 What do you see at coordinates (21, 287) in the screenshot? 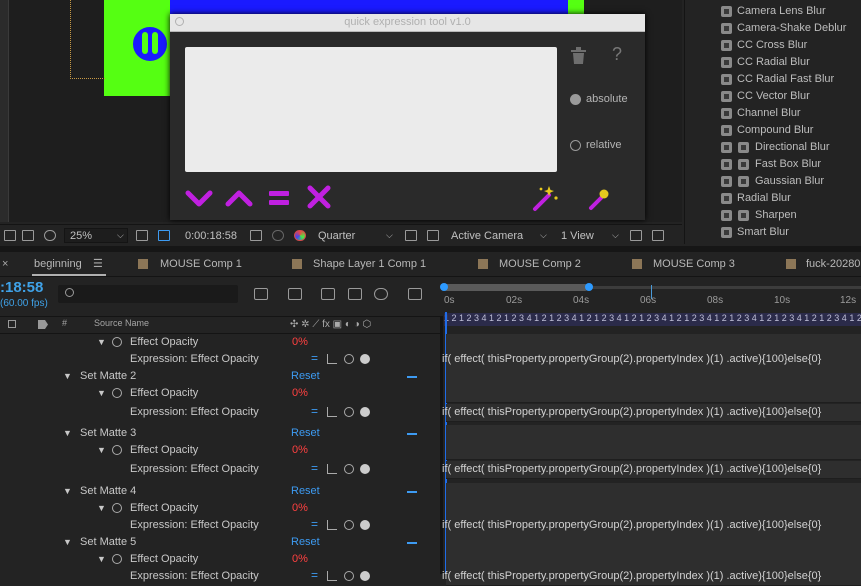
I see `timeline-timecode: :18:58` at bounding box center [21, 287].